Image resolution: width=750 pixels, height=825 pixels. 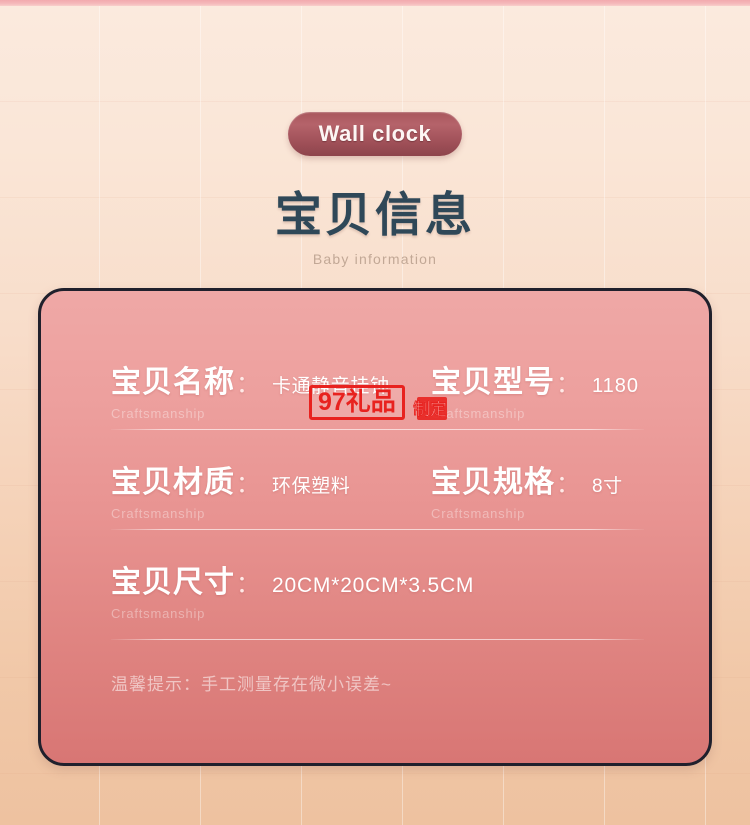 What do you see at coordinates (493, 482) in the screenshot?
I see `field-label: 宝贝规格` at bounding box center [493, 482].